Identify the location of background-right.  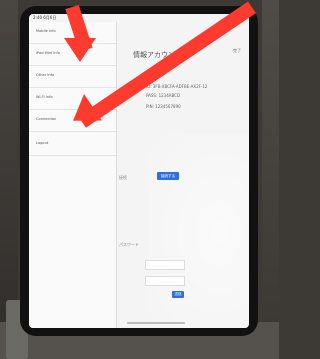
(270, 179).